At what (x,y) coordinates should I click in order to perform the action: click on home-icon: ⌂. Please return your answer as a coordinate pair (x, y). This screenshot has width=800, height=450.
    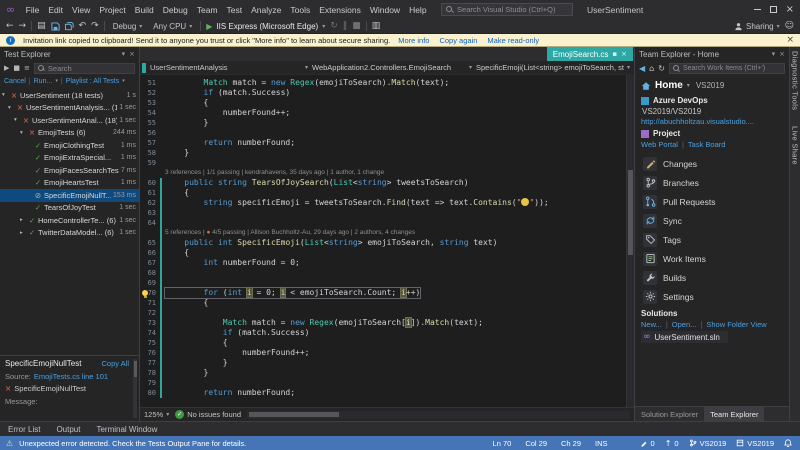
    Looking at the image, I should click on (651, 68).